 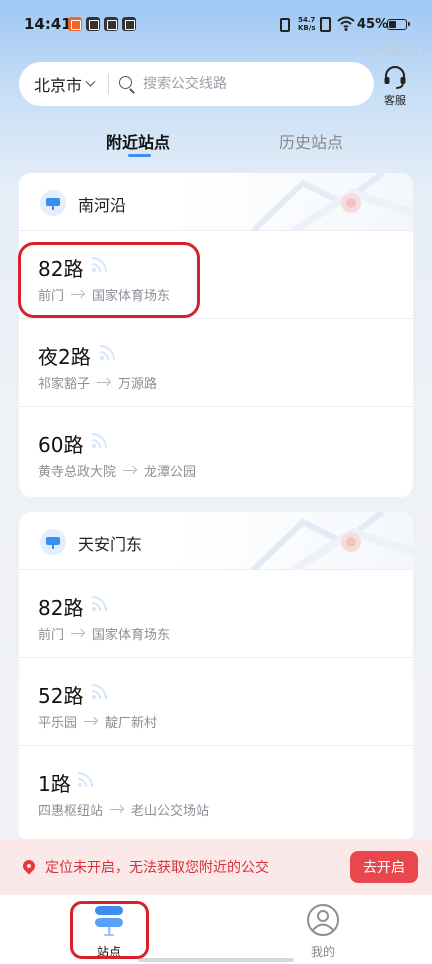 I want to click on bus-stop-sign-icon, so click(x=109, y=921).